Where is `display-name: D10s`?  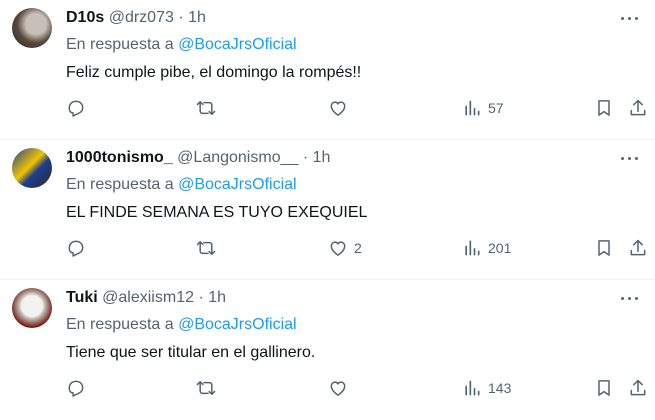 display-name: D10s is located at coordinates (85, 17).